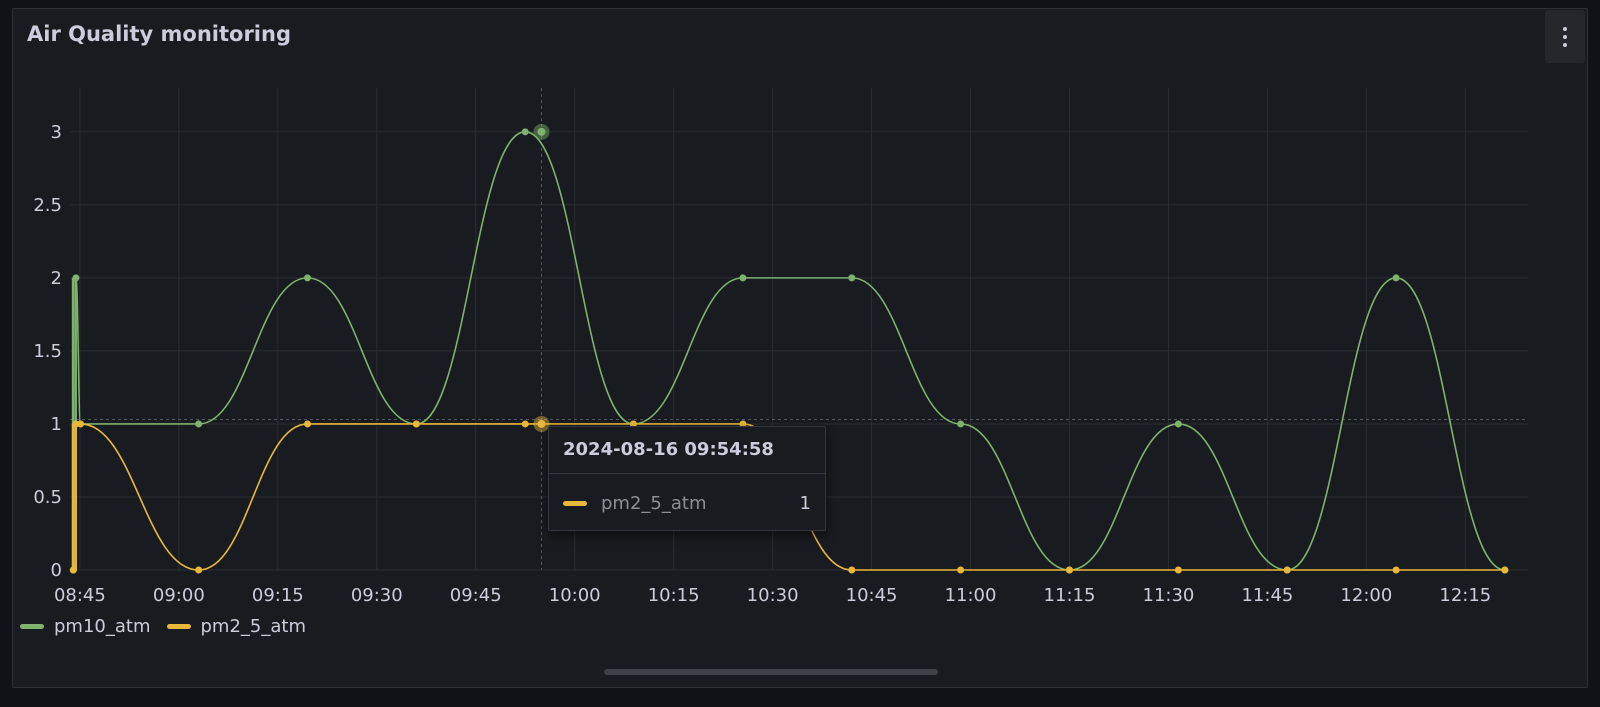 The width and height of the screenshot is (1600, 707). What do you see at coordinates (80, 595) in the screenshot?
I see `x-tick-label: 08:45` at bounding box center [80, 595].